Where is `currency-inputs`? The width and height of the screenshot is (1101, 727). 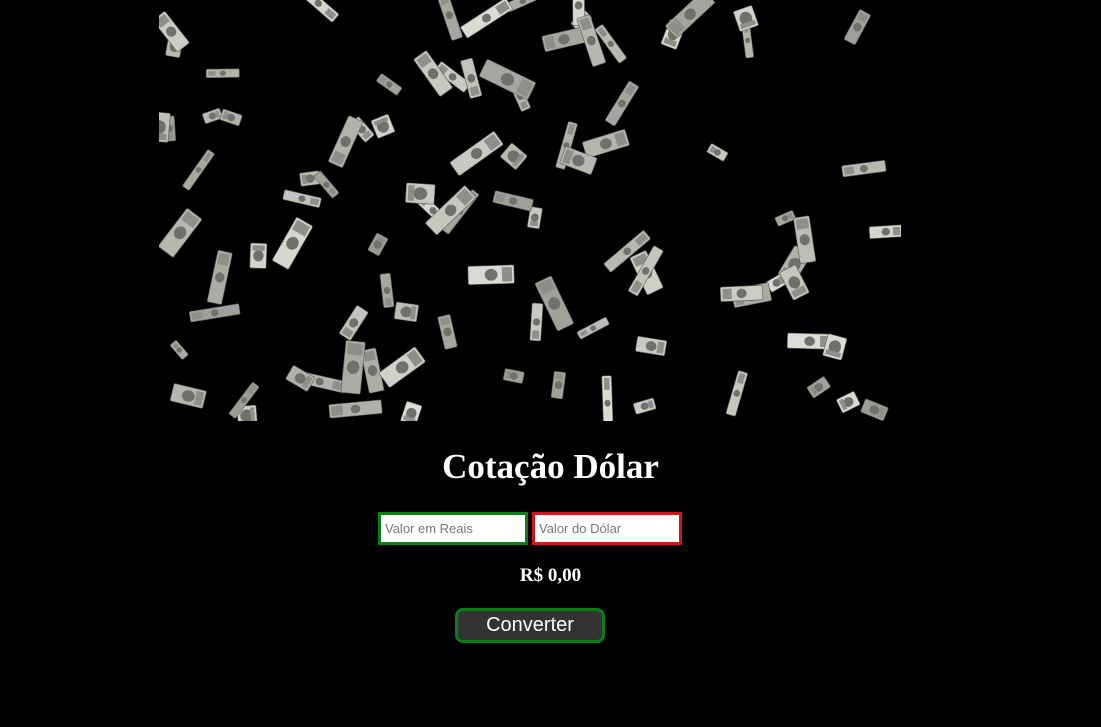
currency-inputs is located at coordinates (531, 528).